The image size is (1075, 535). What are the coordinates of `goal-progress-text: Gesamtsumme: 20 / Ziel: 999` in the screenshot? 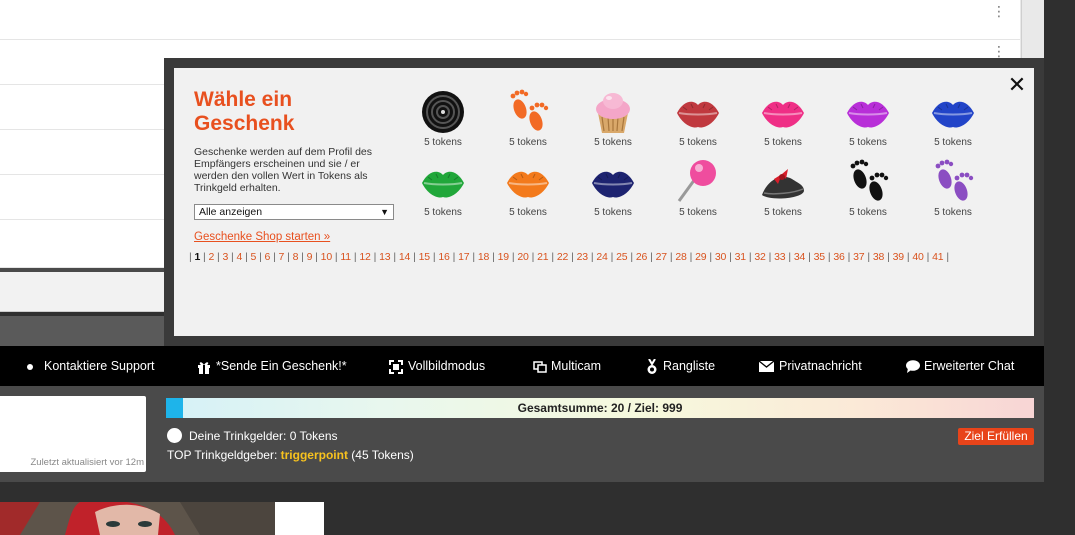 It's located at (600, 408).